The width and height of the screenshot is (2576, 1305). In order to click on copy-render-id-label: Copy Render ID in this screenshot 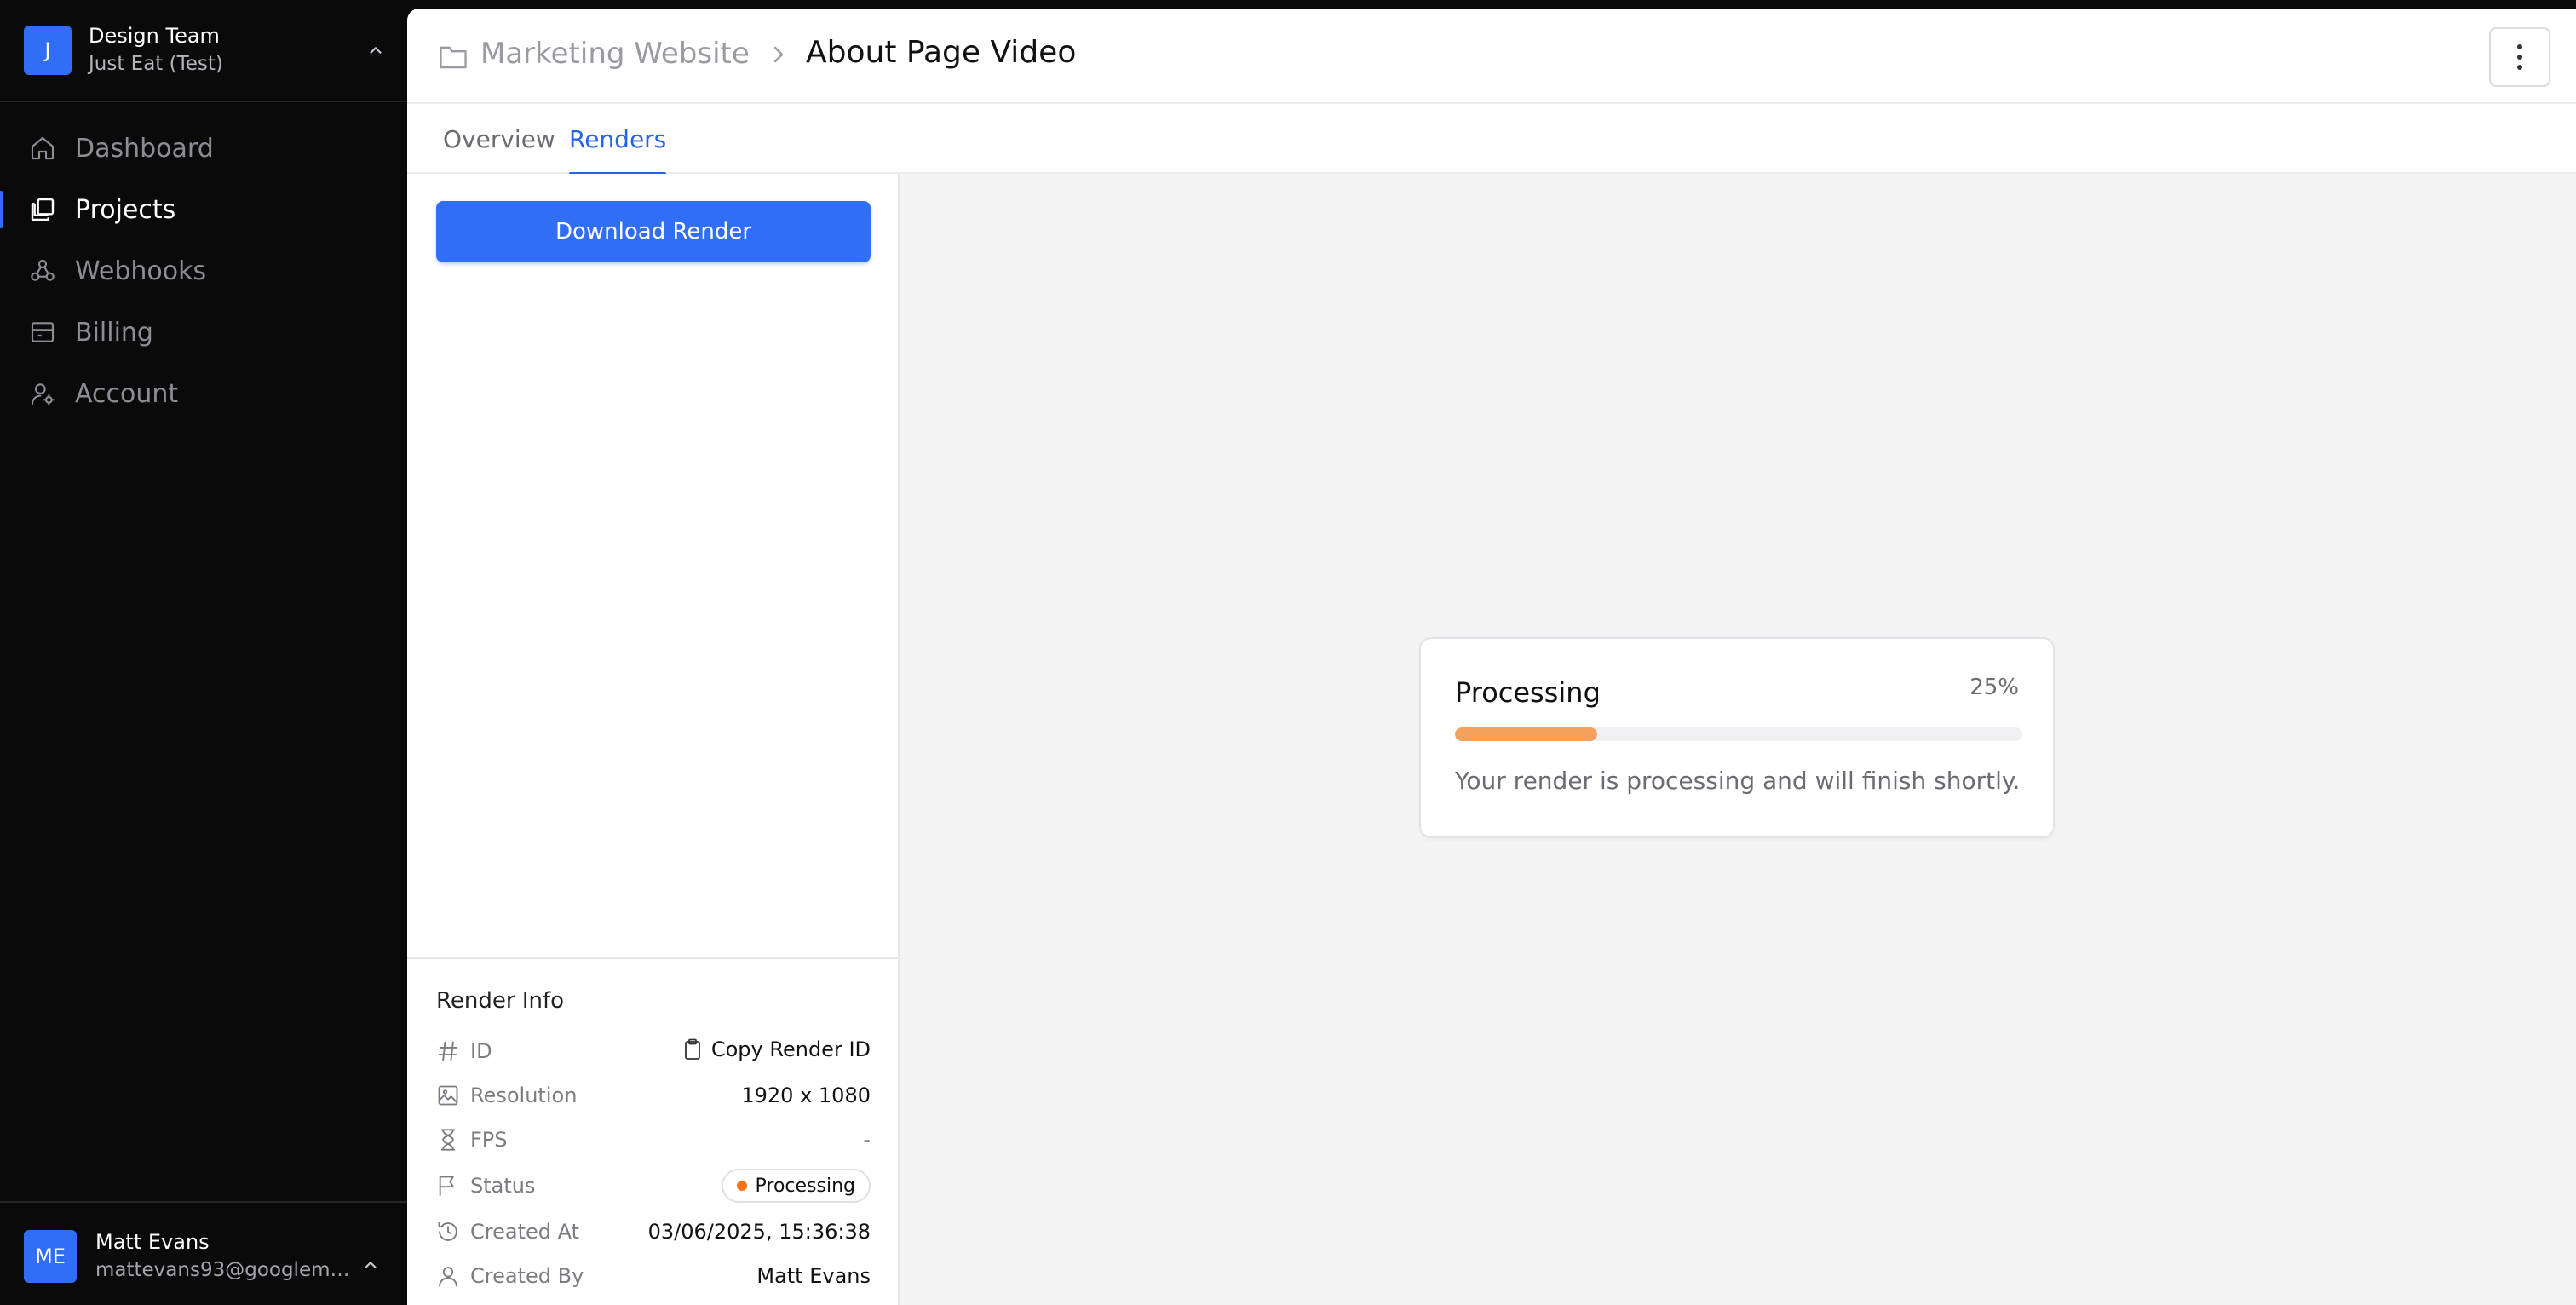, I will do `click(790, 1049)`.